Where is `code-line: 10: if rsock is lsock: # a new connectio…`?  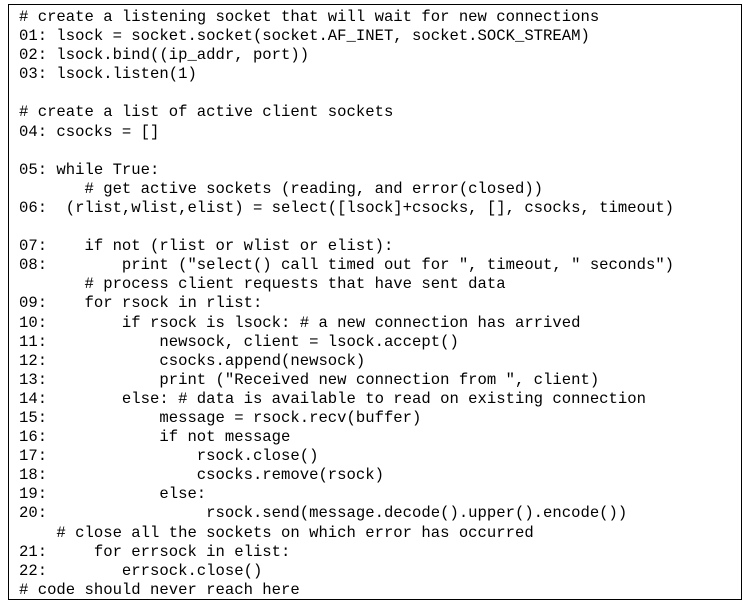
code-line: 10: if rsock is lsock: # a new connectio… is located at coordinates (300, 322).